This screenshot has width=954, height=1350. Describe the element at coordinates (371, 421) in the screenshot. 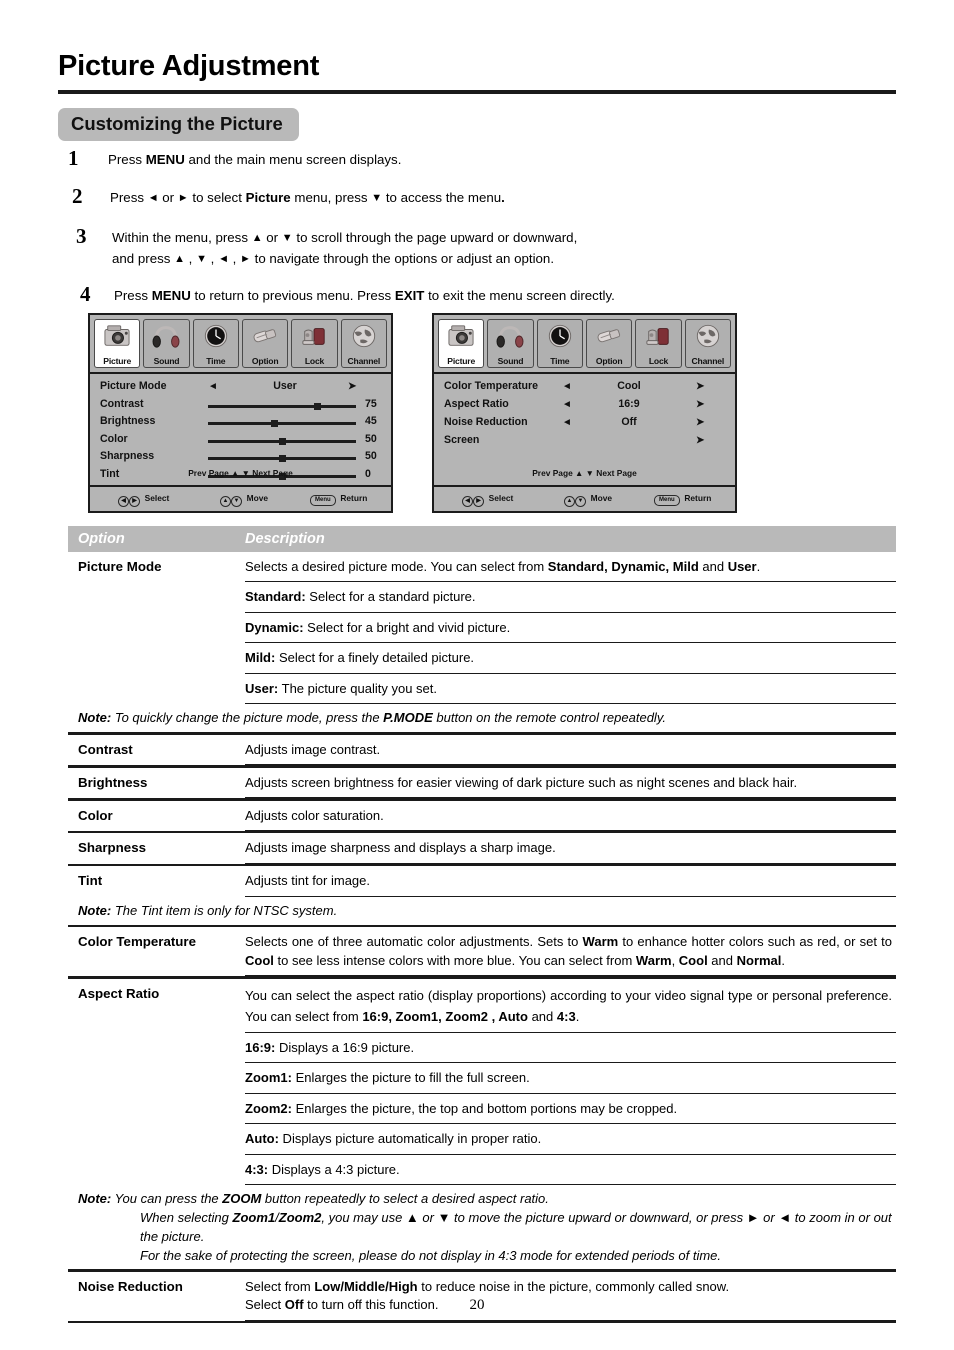

I see `osd-slider-value: 45` at that location.